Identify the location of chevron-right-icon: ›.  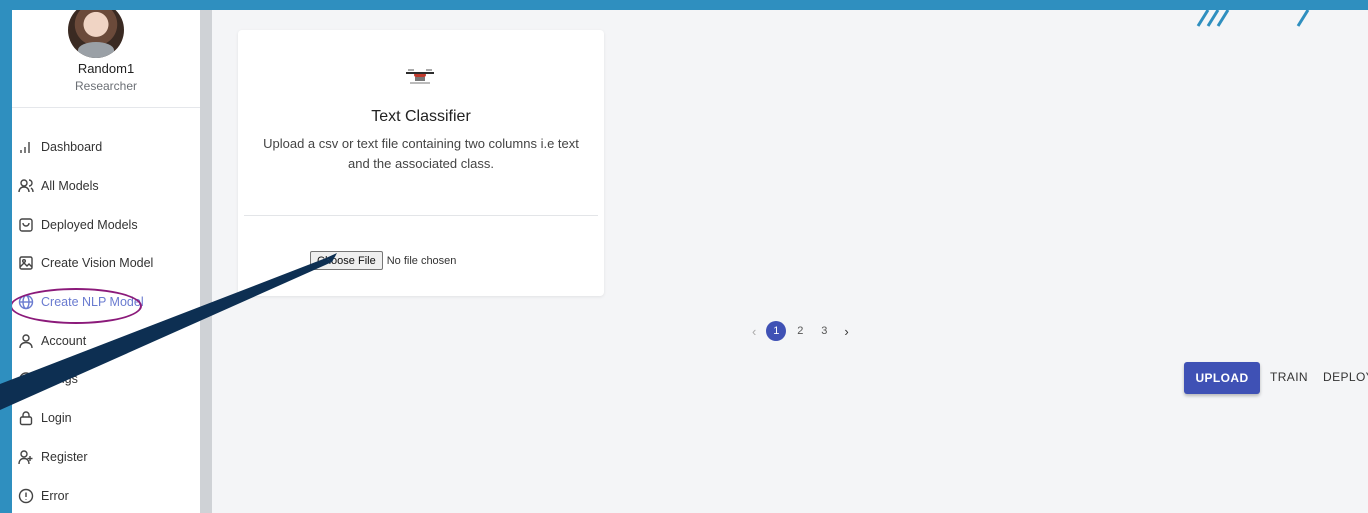
(846, 331).